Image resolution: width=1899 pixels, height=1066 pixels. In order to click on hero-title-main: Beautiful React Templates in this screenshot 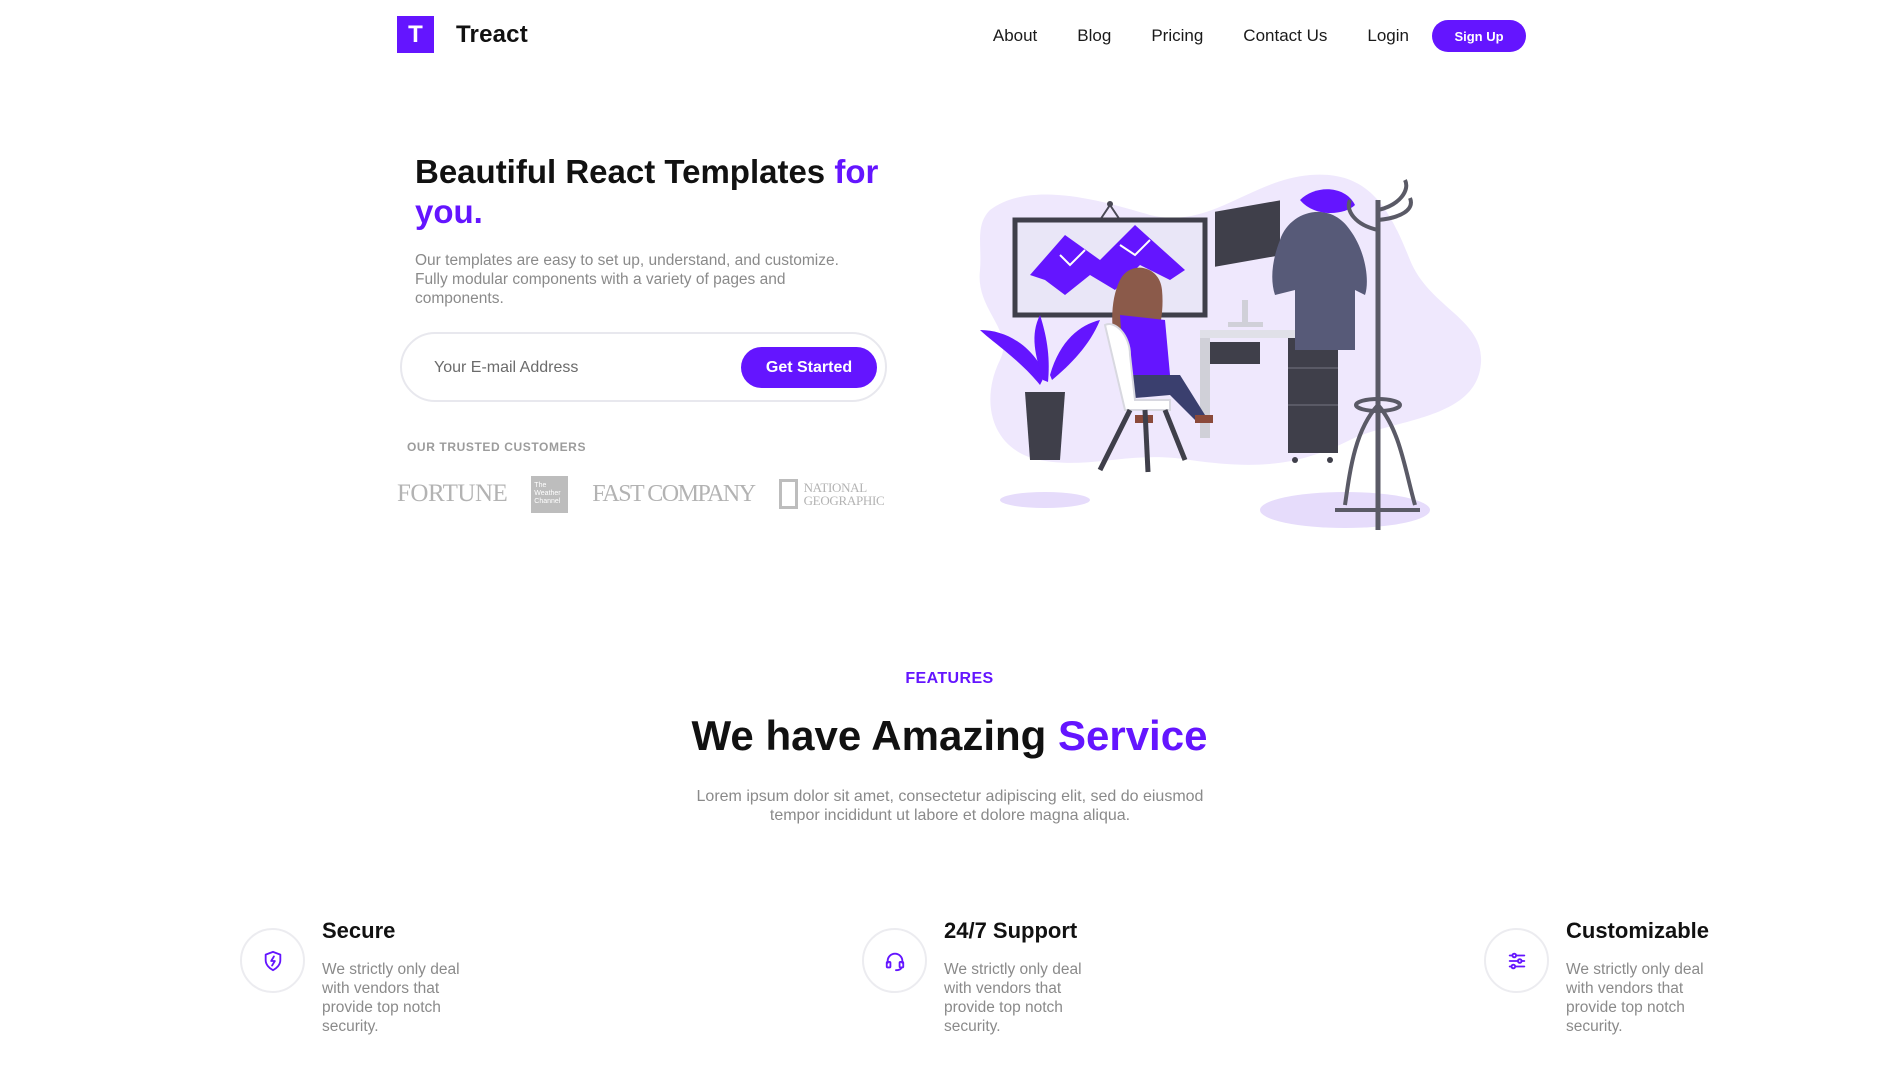, I will do `click(625, 171)`.